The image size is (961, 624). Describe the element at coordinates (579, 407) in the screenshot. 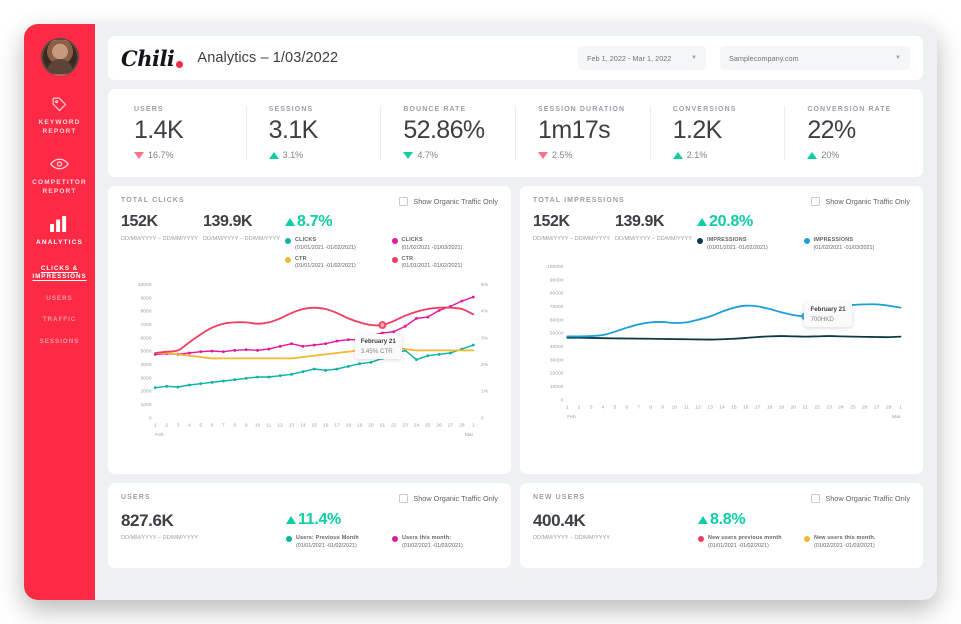

I see `svg-text: 2` at that location.